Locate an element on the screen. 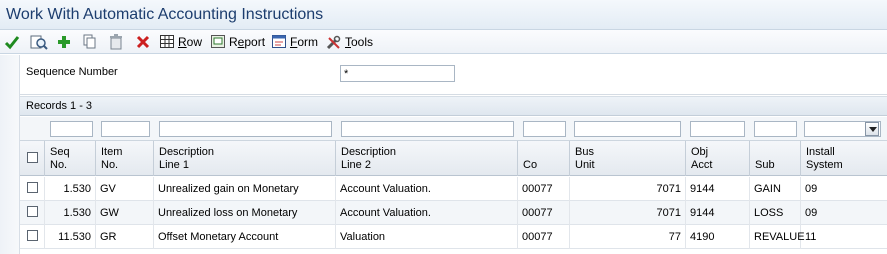 The height and width of the screenshot is (254, 887). qbe-co-input is located at coordinates (544, 129).